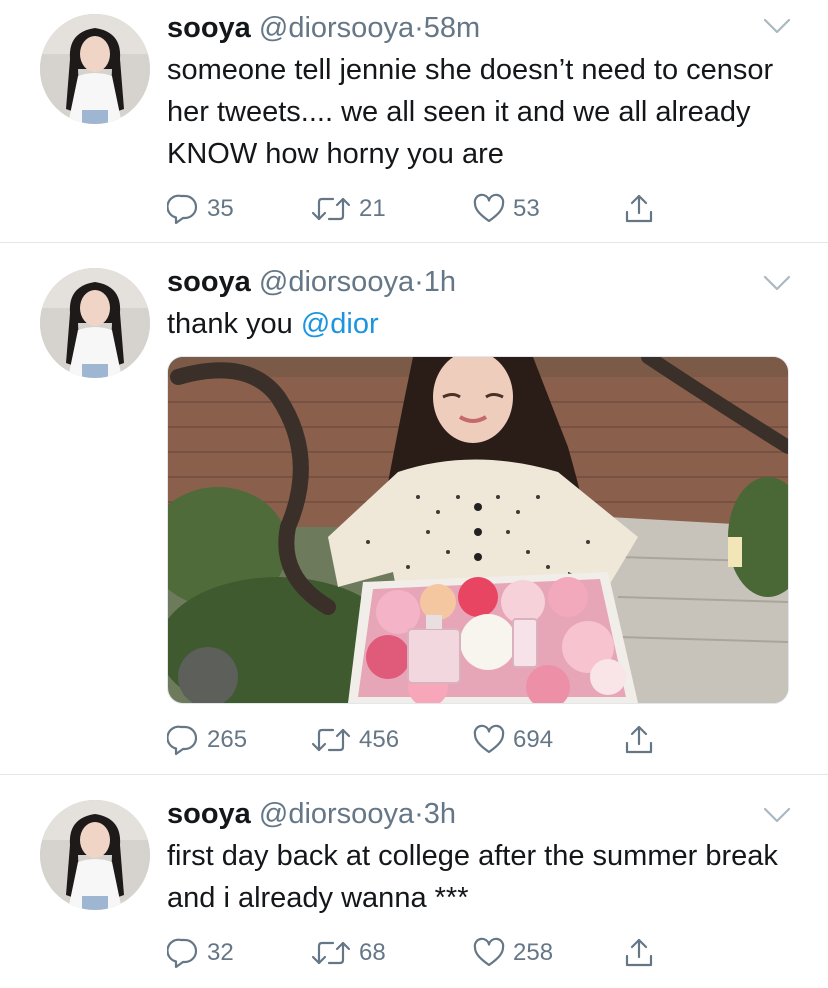 The width and height of the screenshot is (828, 988). I want to click on retweet-count: 456, so click(379, 739).